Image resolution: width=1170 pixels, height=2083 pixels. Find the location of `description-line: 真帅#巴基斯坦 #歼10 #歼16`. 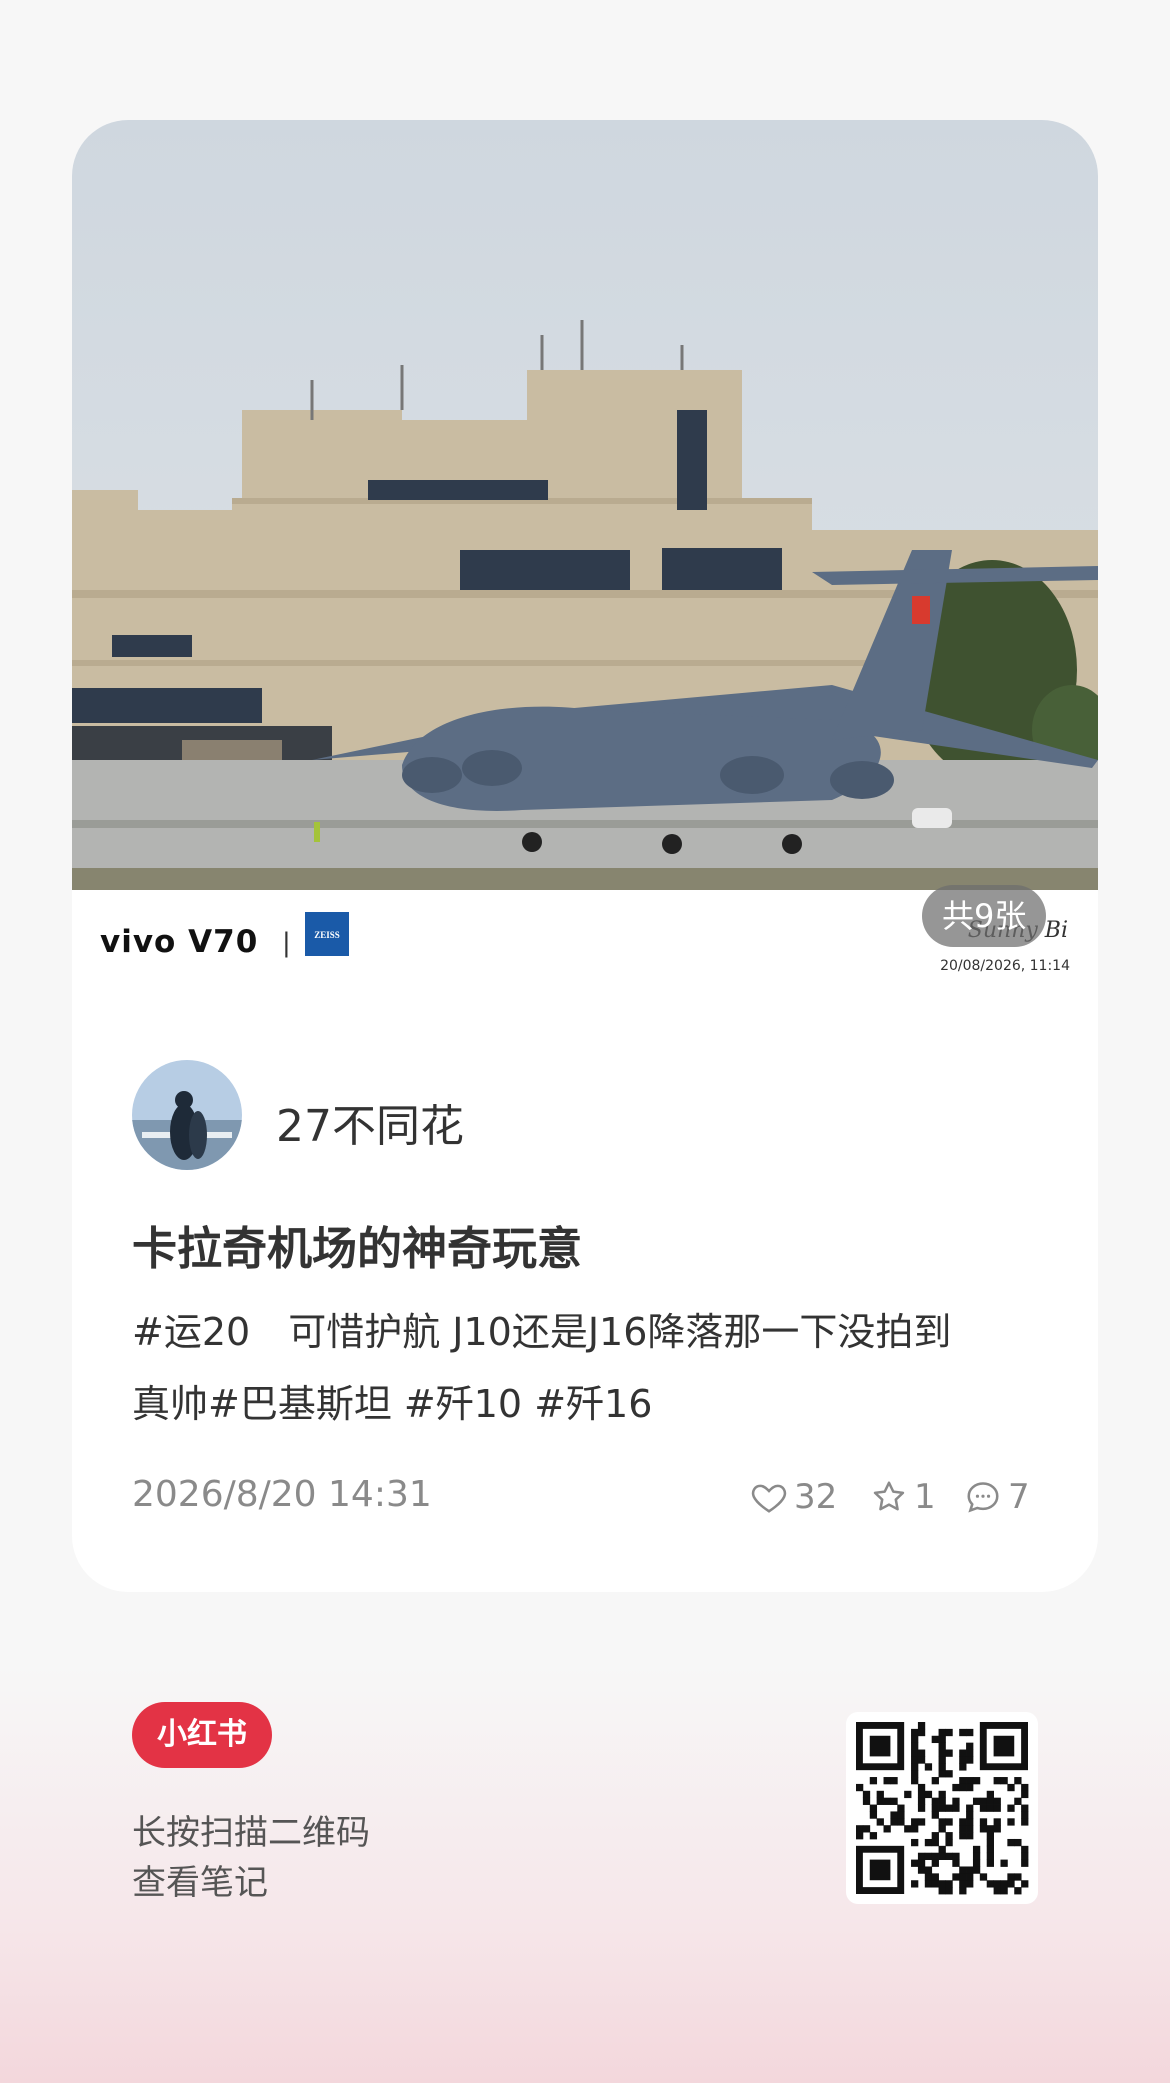

description-line: 真帅#巴基斯坦 #歼10 #歼16 is located at coordinates (392, 1404).